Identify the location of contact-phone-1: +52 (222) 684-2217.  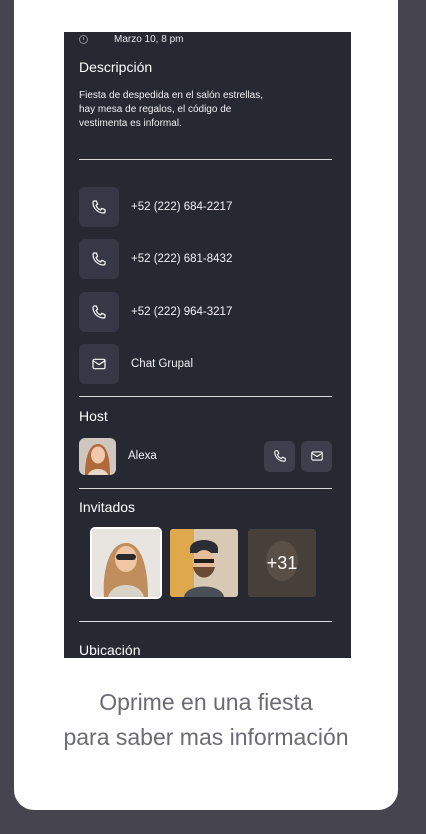
(182, 207).